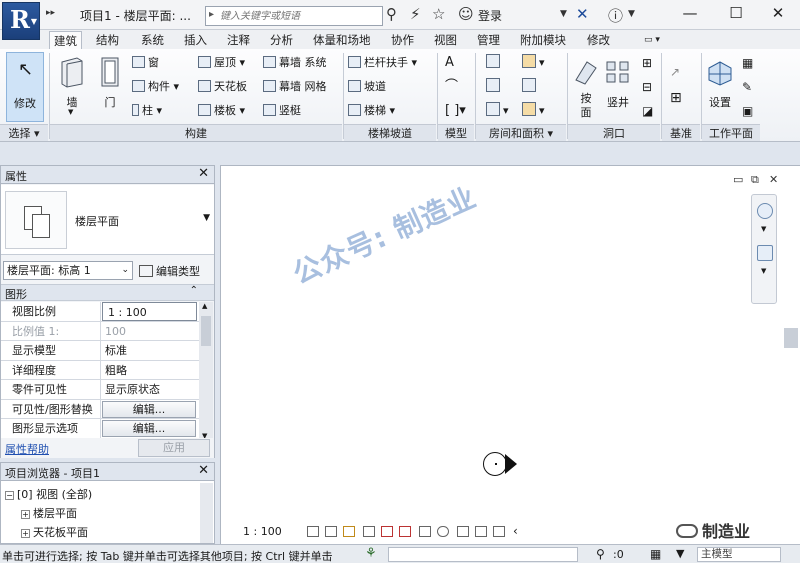 The image size is (800, 563). What do you see at coordinates (150, 389) in the screenshot?
I see `parts-visibility-value: 显示原状态` at bounding box center [150, 389].